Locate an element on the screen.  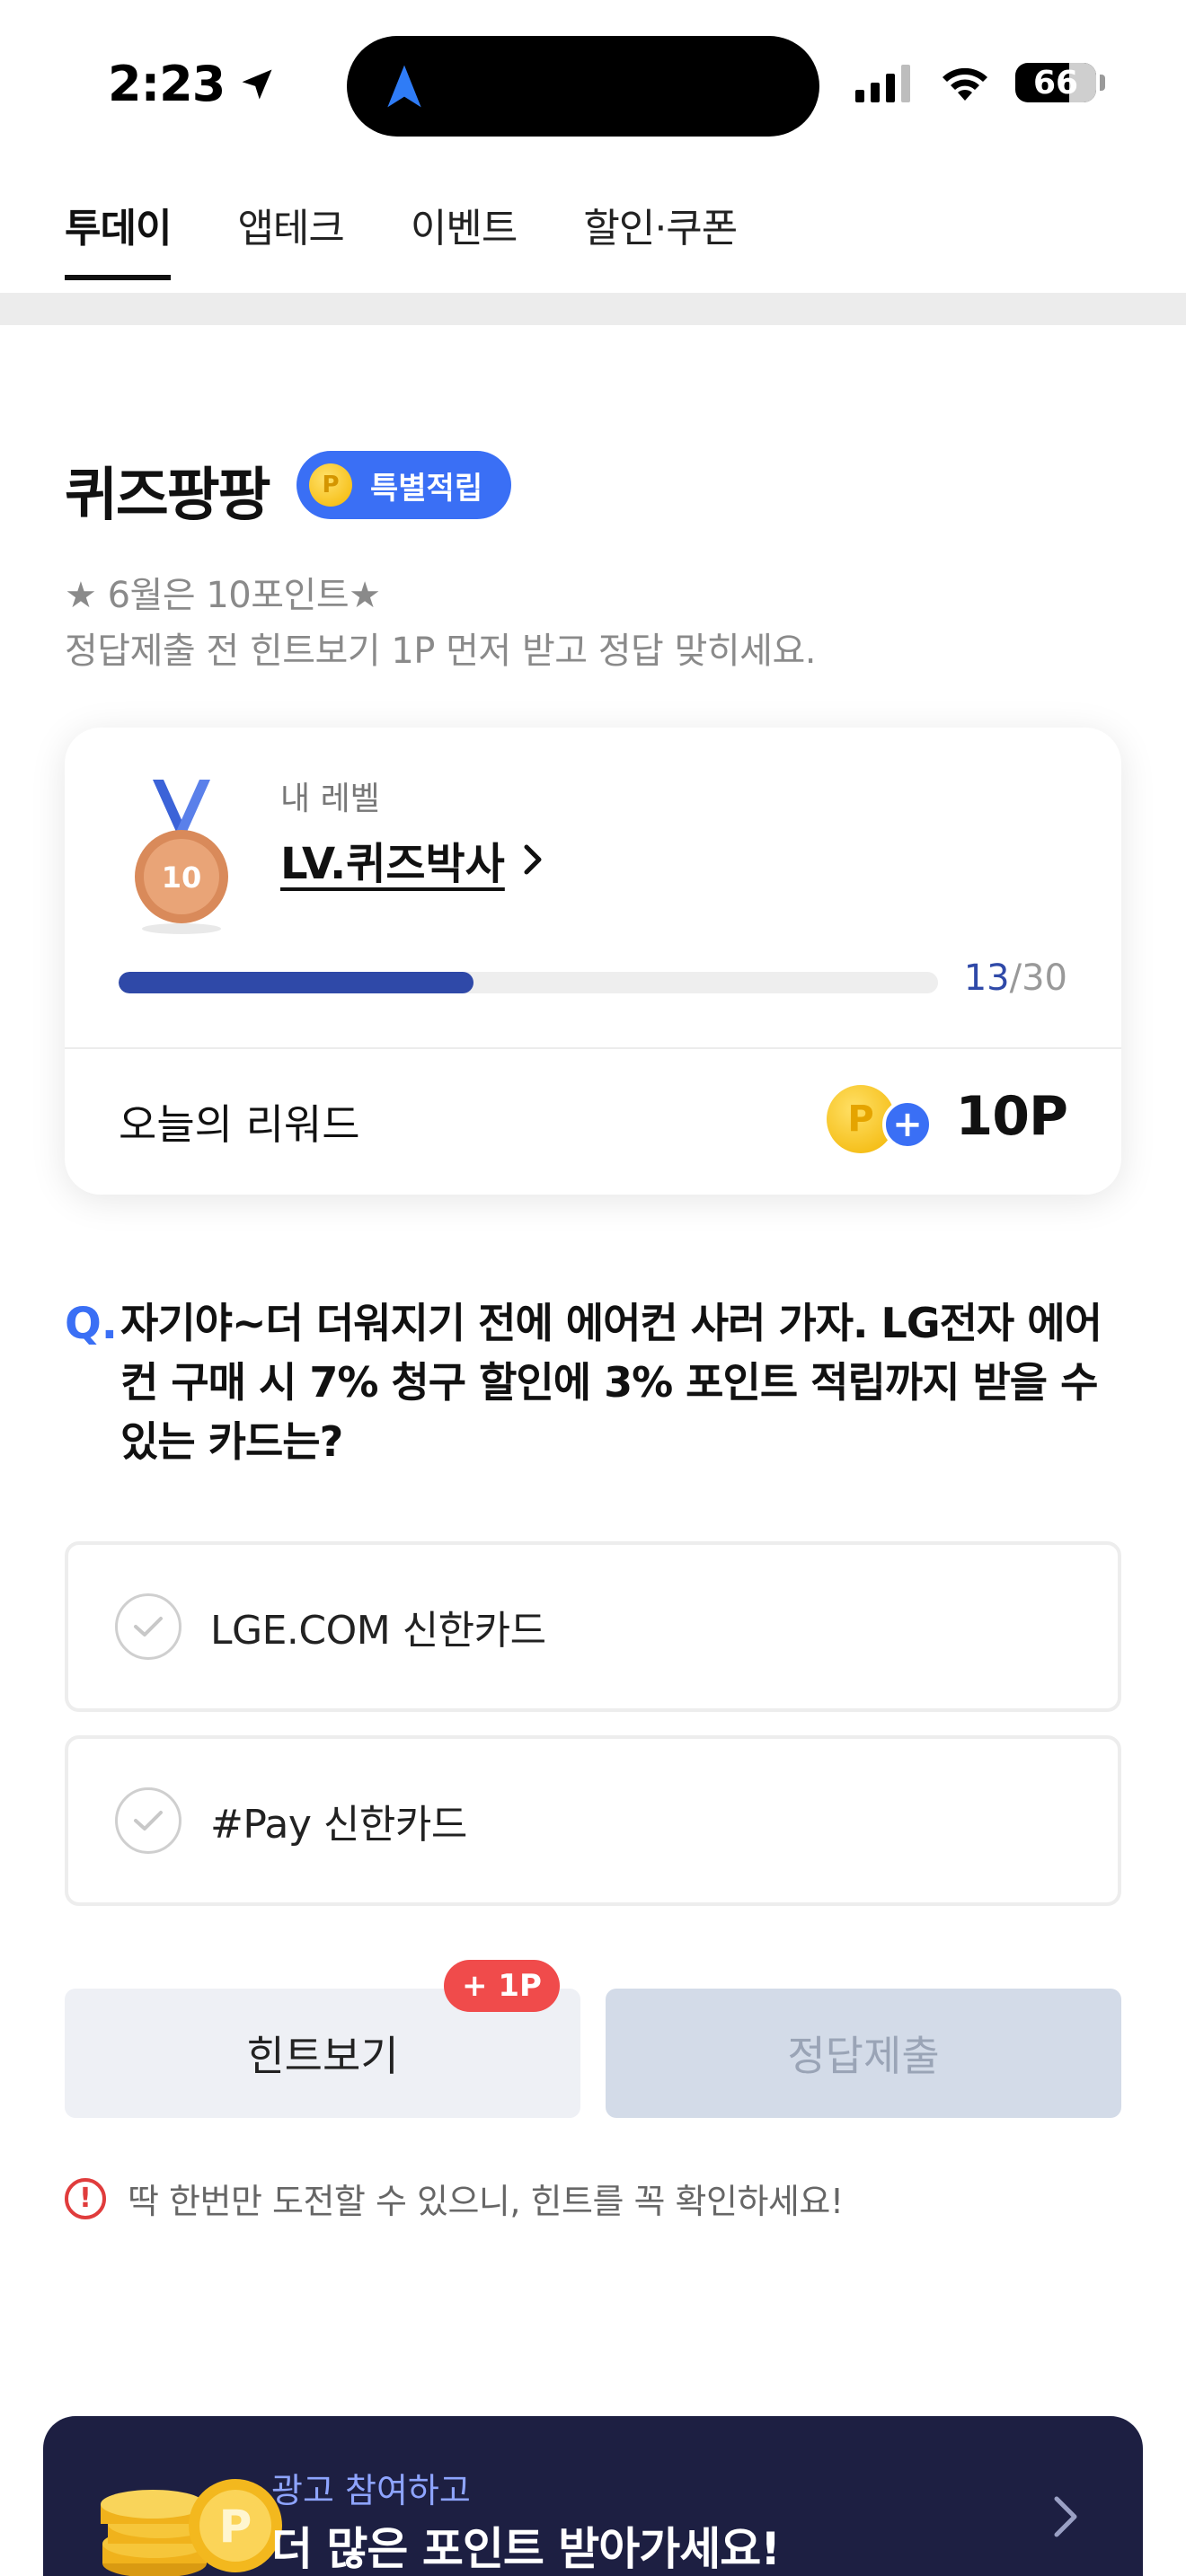
medal-icon: 10 is located at coordinates (181, 857).